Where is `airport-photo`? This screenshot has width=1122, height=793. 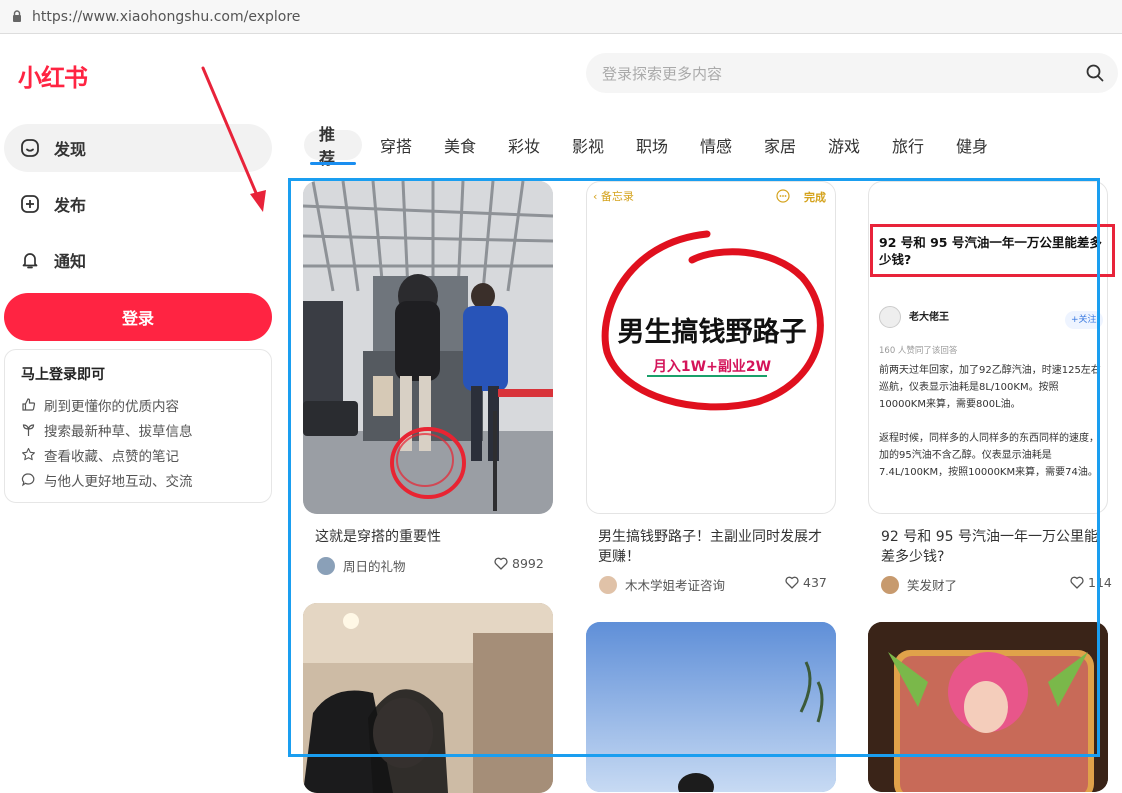
airport-photo is located at coordinates (428, 347).